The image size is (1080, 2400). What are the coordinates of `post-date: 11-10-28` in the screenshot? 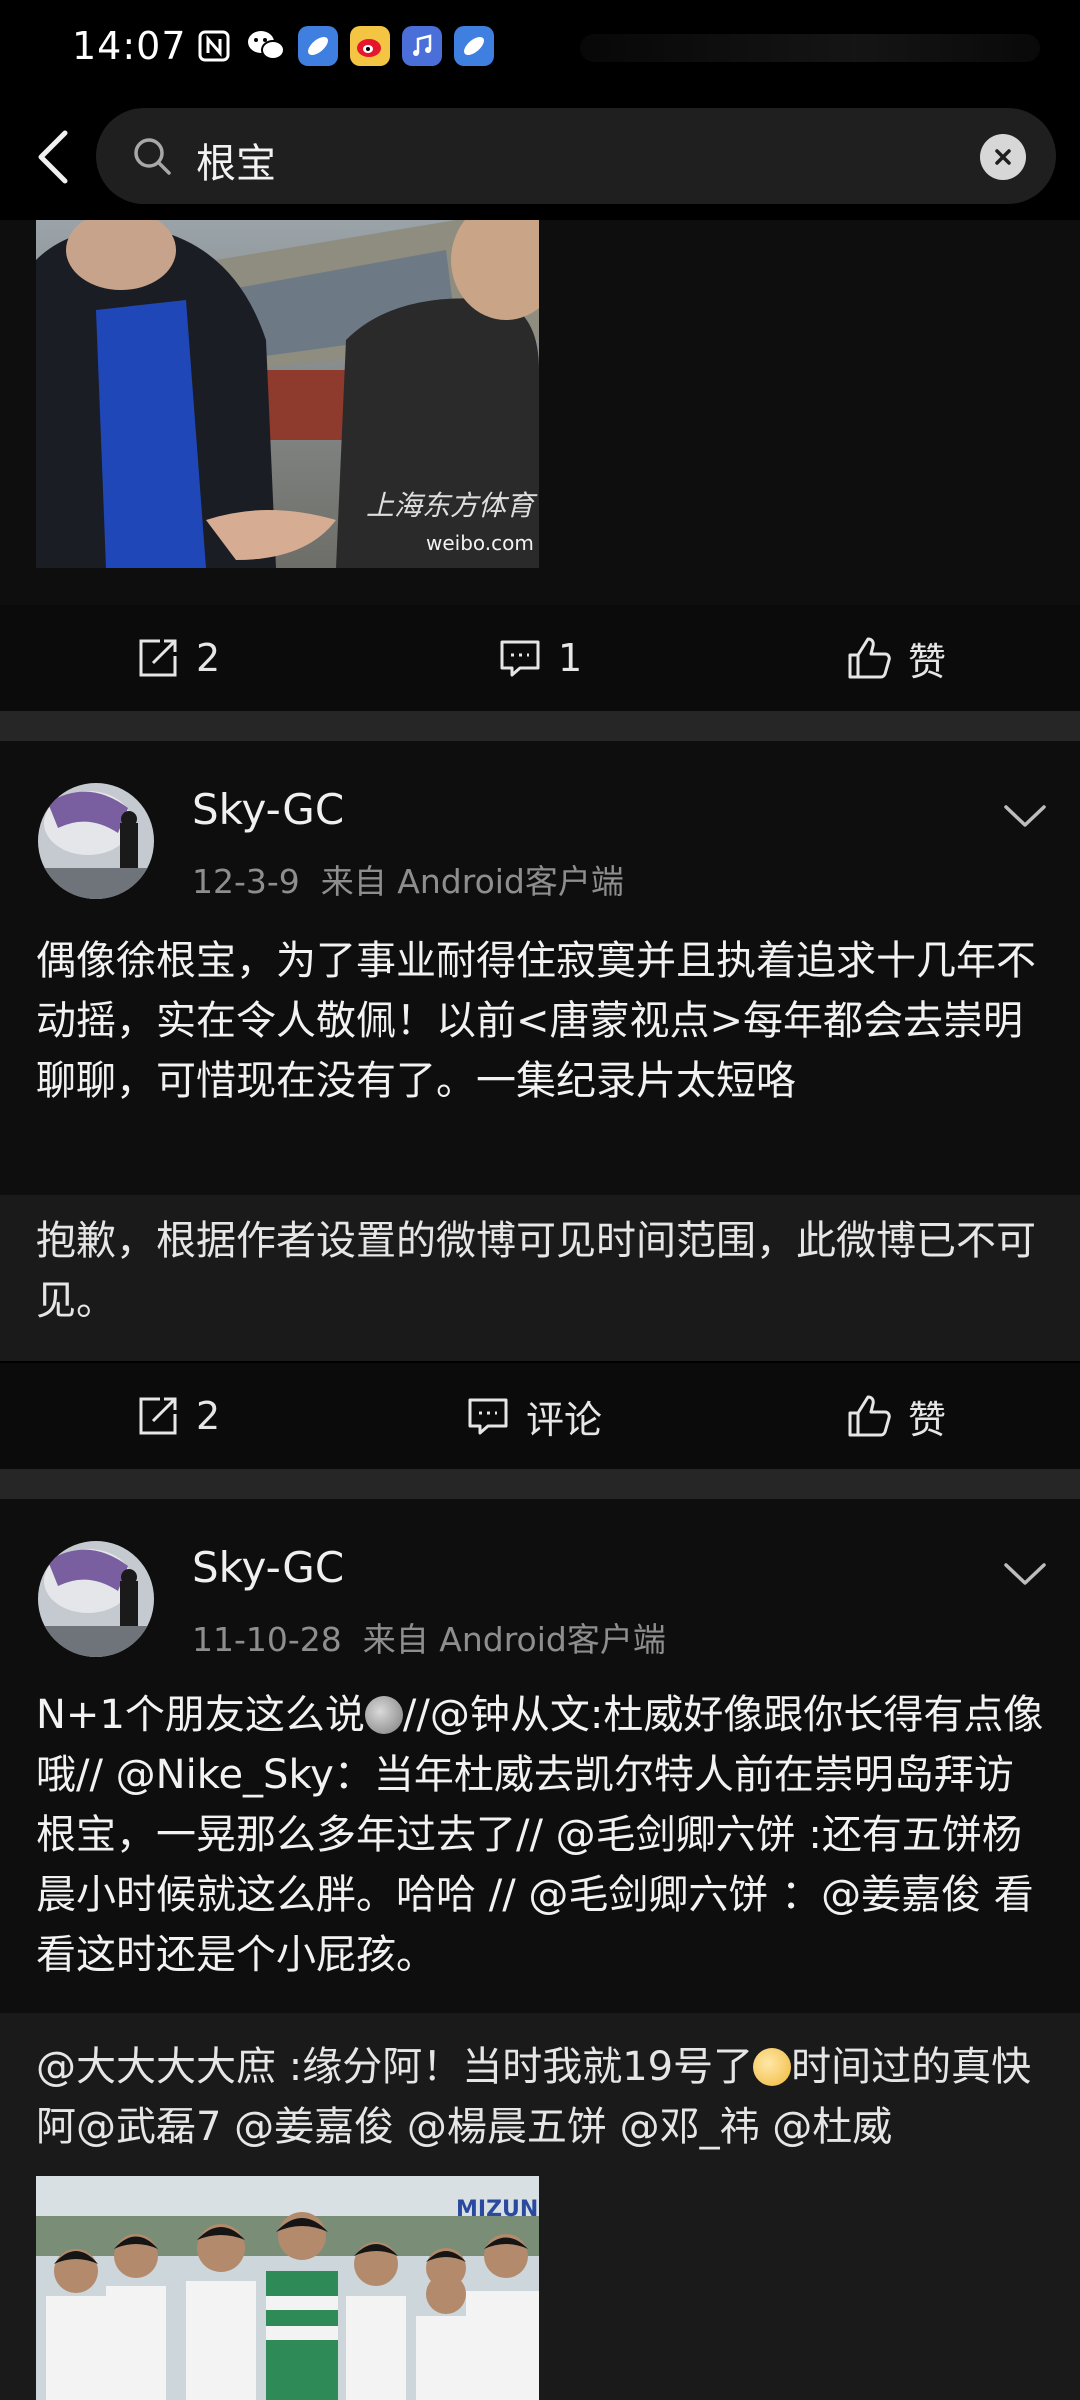 It's located at (267, 1639).